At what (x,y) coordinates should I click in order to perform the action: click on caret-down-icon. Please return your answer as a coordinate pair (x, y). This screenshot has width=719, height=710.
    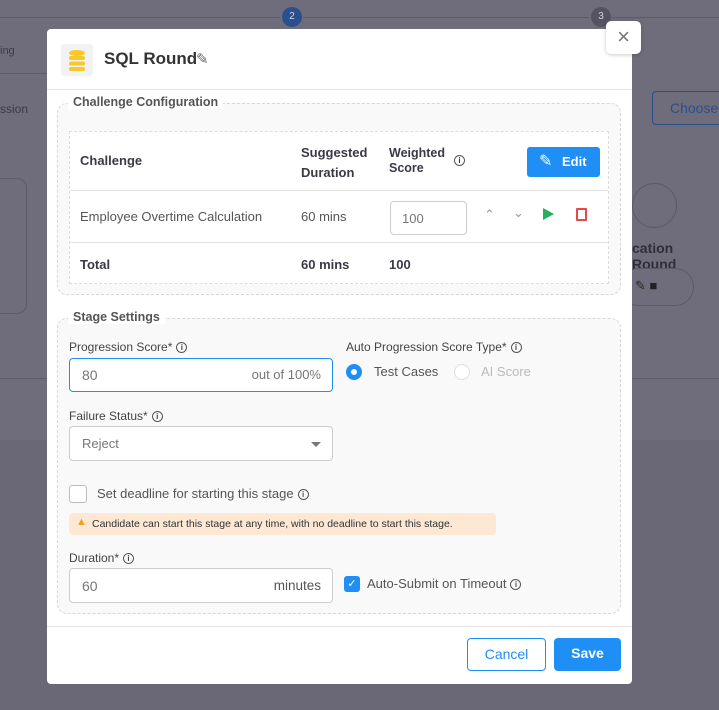
    Looking at the image, I should click on (316, 444).